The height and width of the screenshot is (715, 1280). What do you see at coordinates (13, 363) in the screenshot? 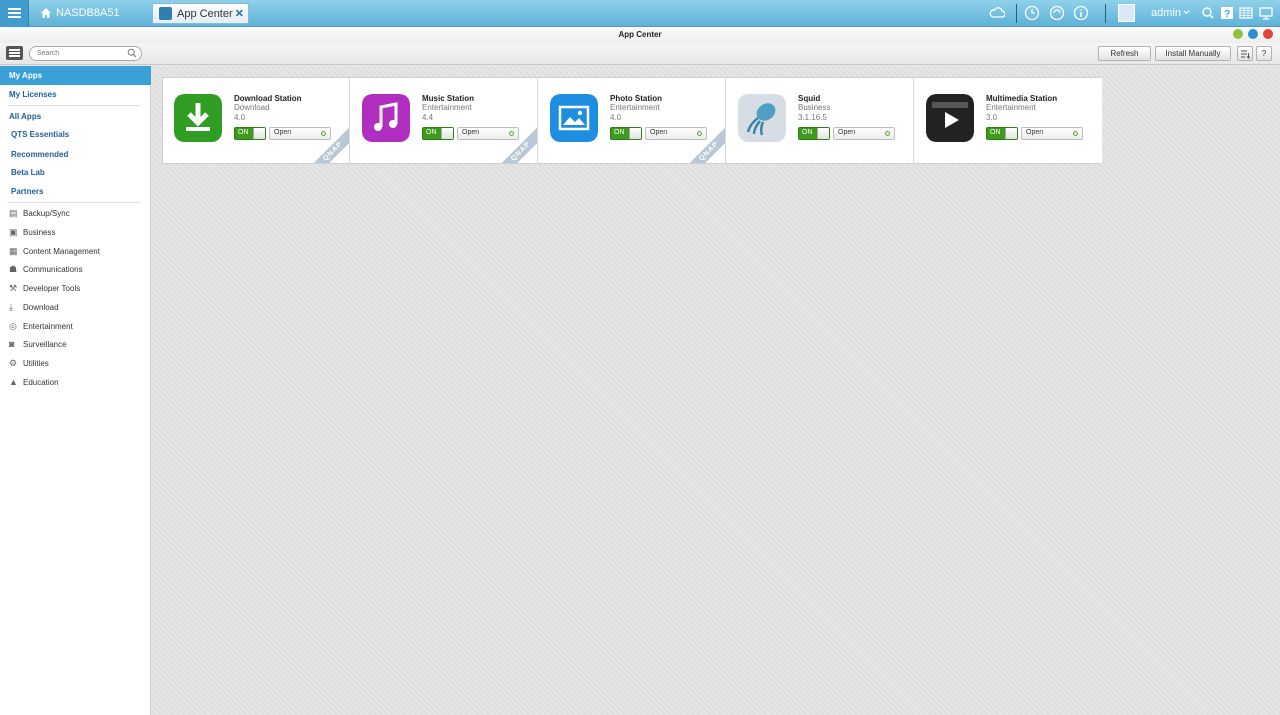
I see `wrench-icon: ⚙` at bounding box center [13, 363].